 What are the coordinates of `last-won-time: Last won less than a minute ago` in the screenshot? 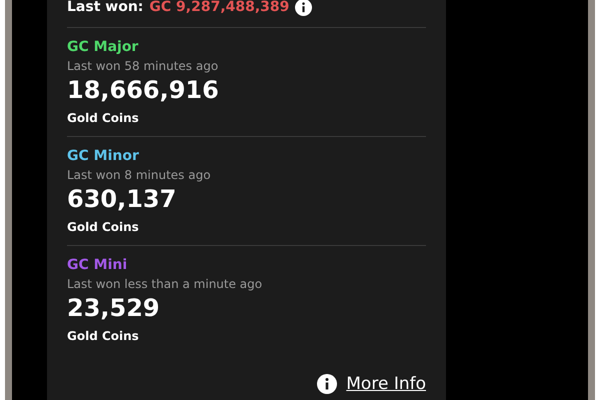 It's located at (164, 284).